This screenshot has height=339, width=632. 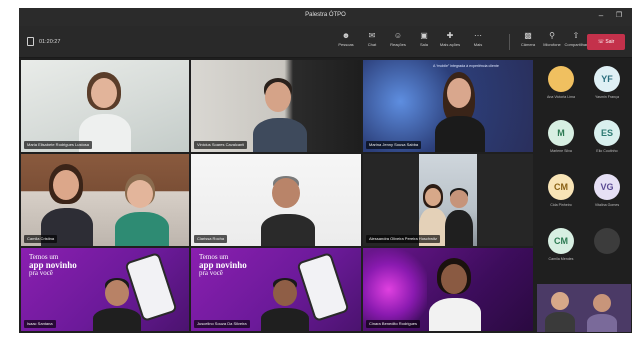 What do you see at coordinates (424, 35) in the screenshot?
I see `rooms-icon: ▣` at bounding box center [424, 35].